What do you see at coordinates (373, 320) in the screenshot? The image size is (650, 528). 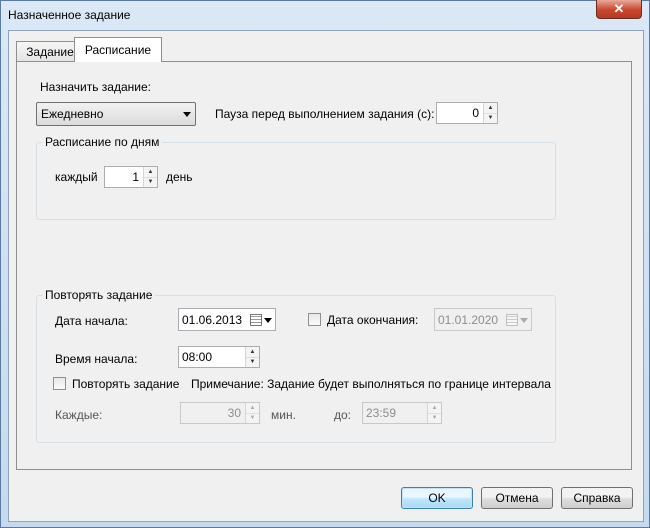 I see `end-date-label: Дата окончания:` at bounding box center [373, 320].